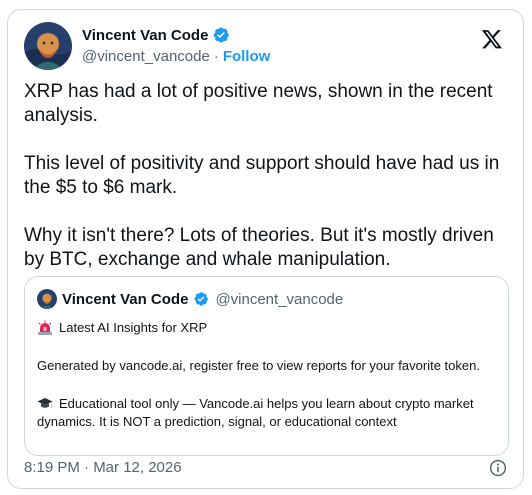 Image resolution: width=532 pixels, height=495 pixels. Describe the element at coordinates (146, 56) in the screenshot. I see `author-handle: @vincent_vancode` at that location.